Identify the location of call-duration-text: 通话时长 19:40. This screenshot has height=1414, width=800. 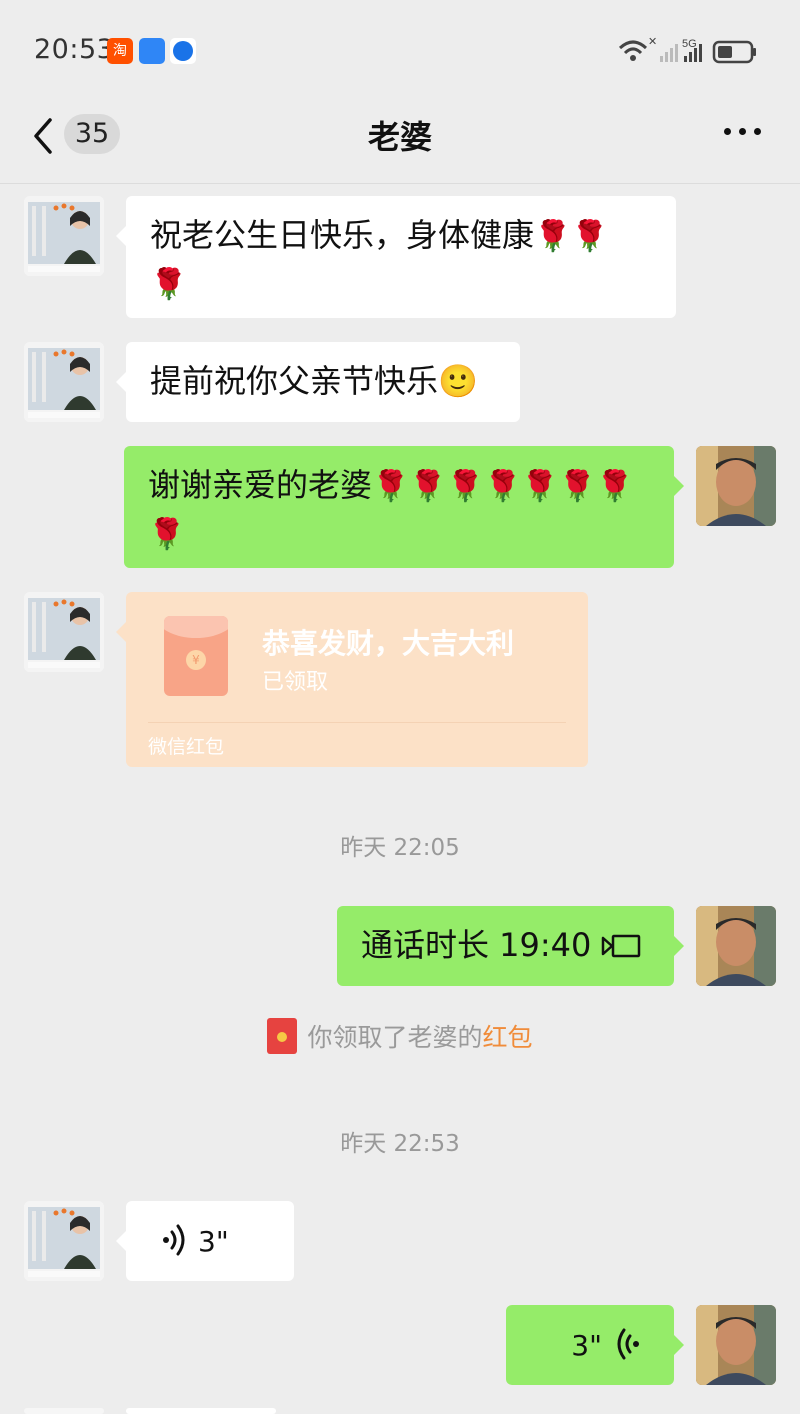
(476, 945).